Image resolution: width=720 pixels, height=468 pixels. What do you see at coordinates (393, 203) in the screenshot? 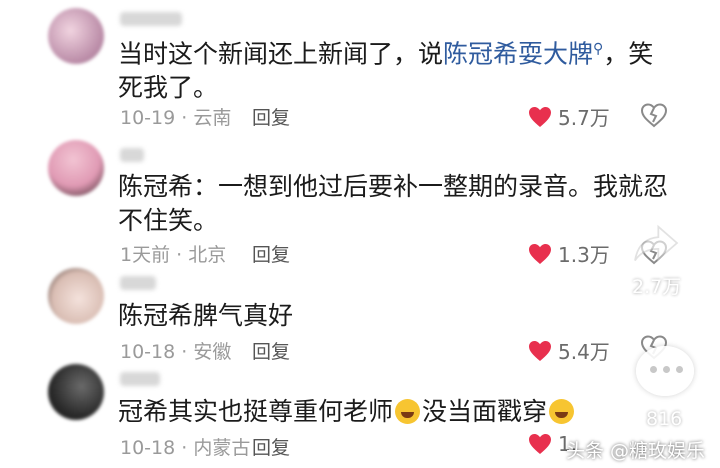
I see `comment-text: 陈冠希：一想到他过后要补一整期的录音。我就忍不住笑。` at bounding box center [393, 203].